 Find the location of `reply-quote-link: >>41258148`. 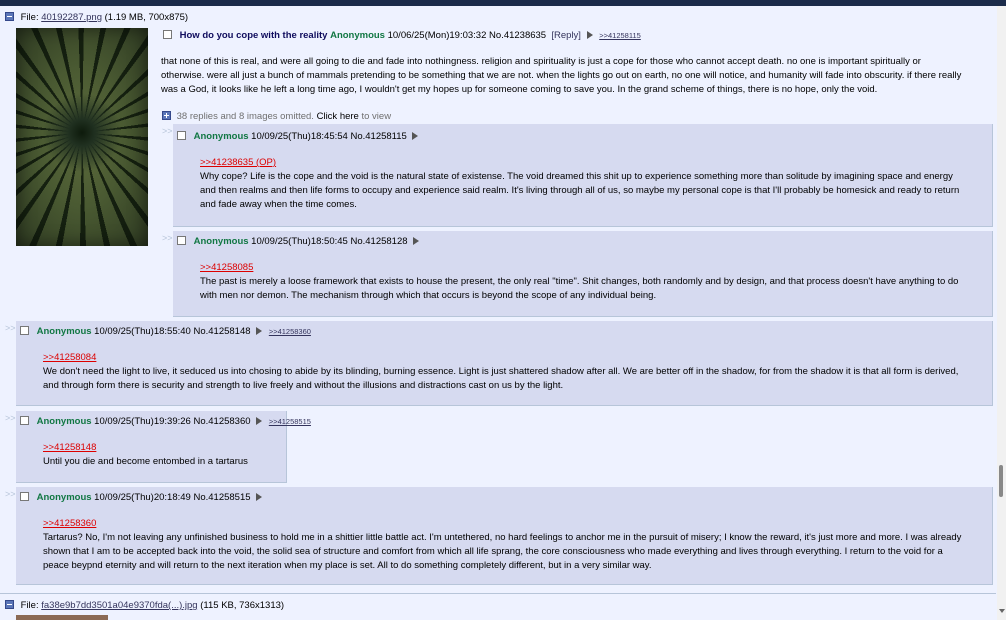

reply-quote-link: >>41258148 is located at coordinates (163, 448).